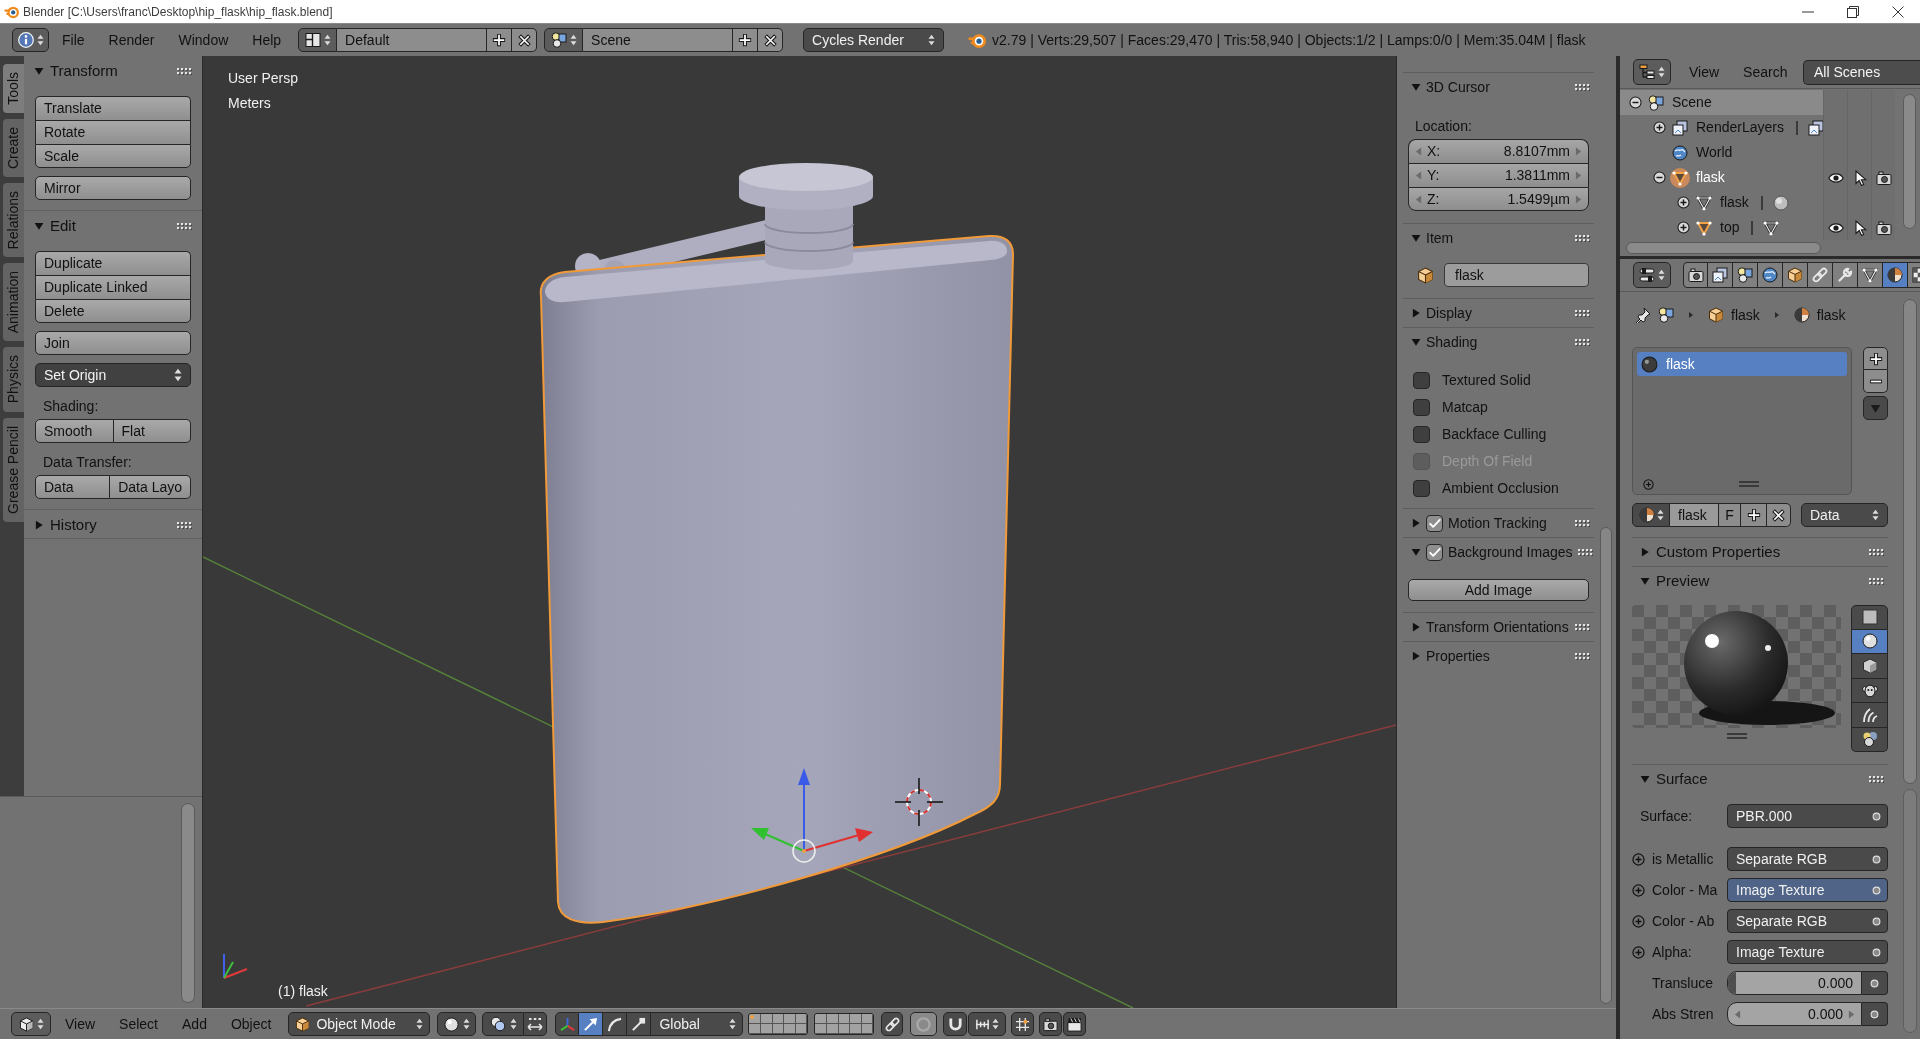 This screenshot has height=1039, width=1920. I want to click on add-slot-button, so click(1875, 358).